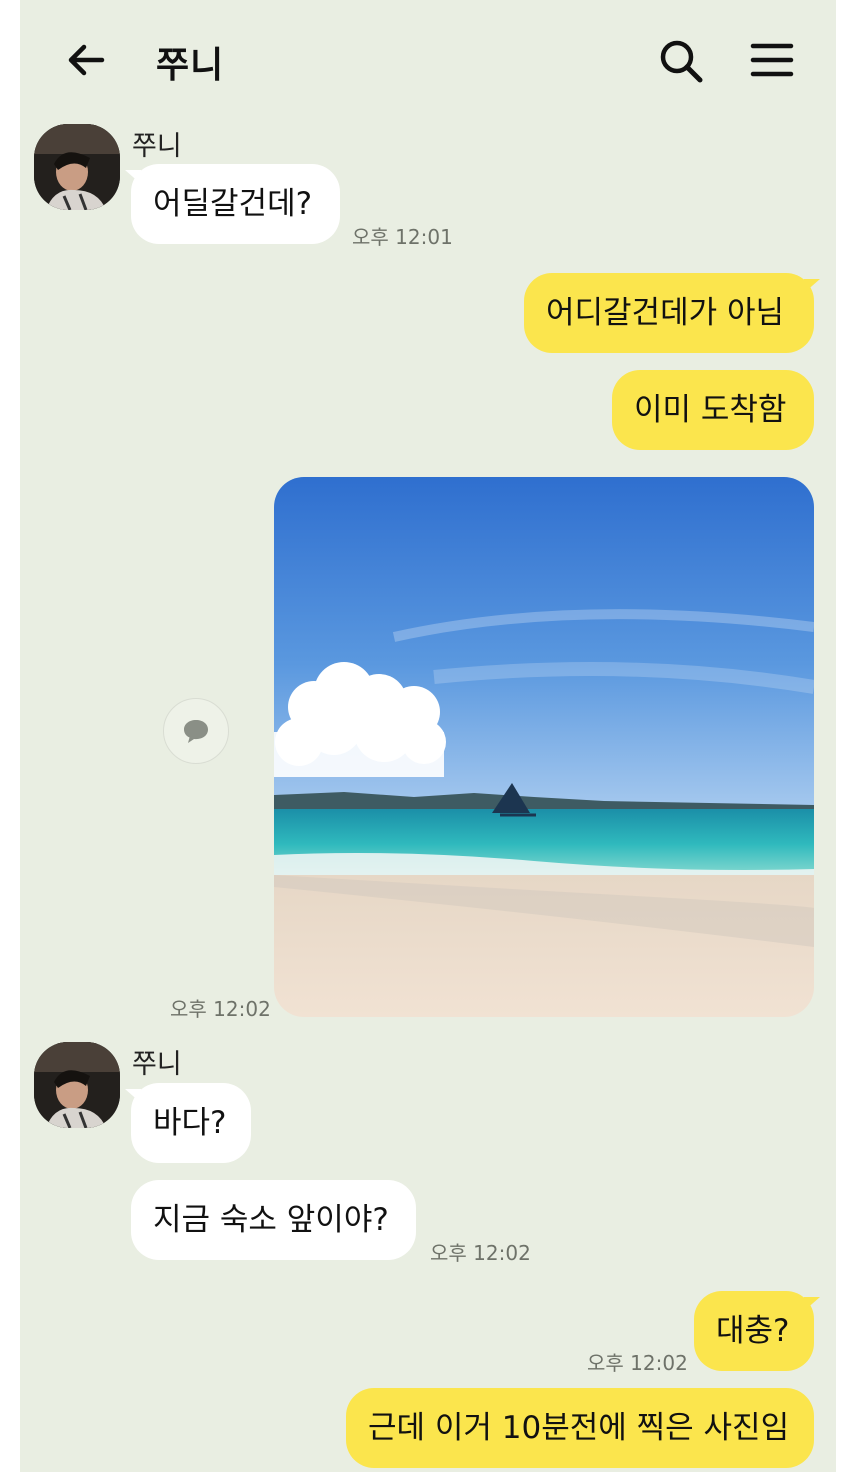  I want to click on outgoing-message-bubble: 대충?, so click(757, 1331).